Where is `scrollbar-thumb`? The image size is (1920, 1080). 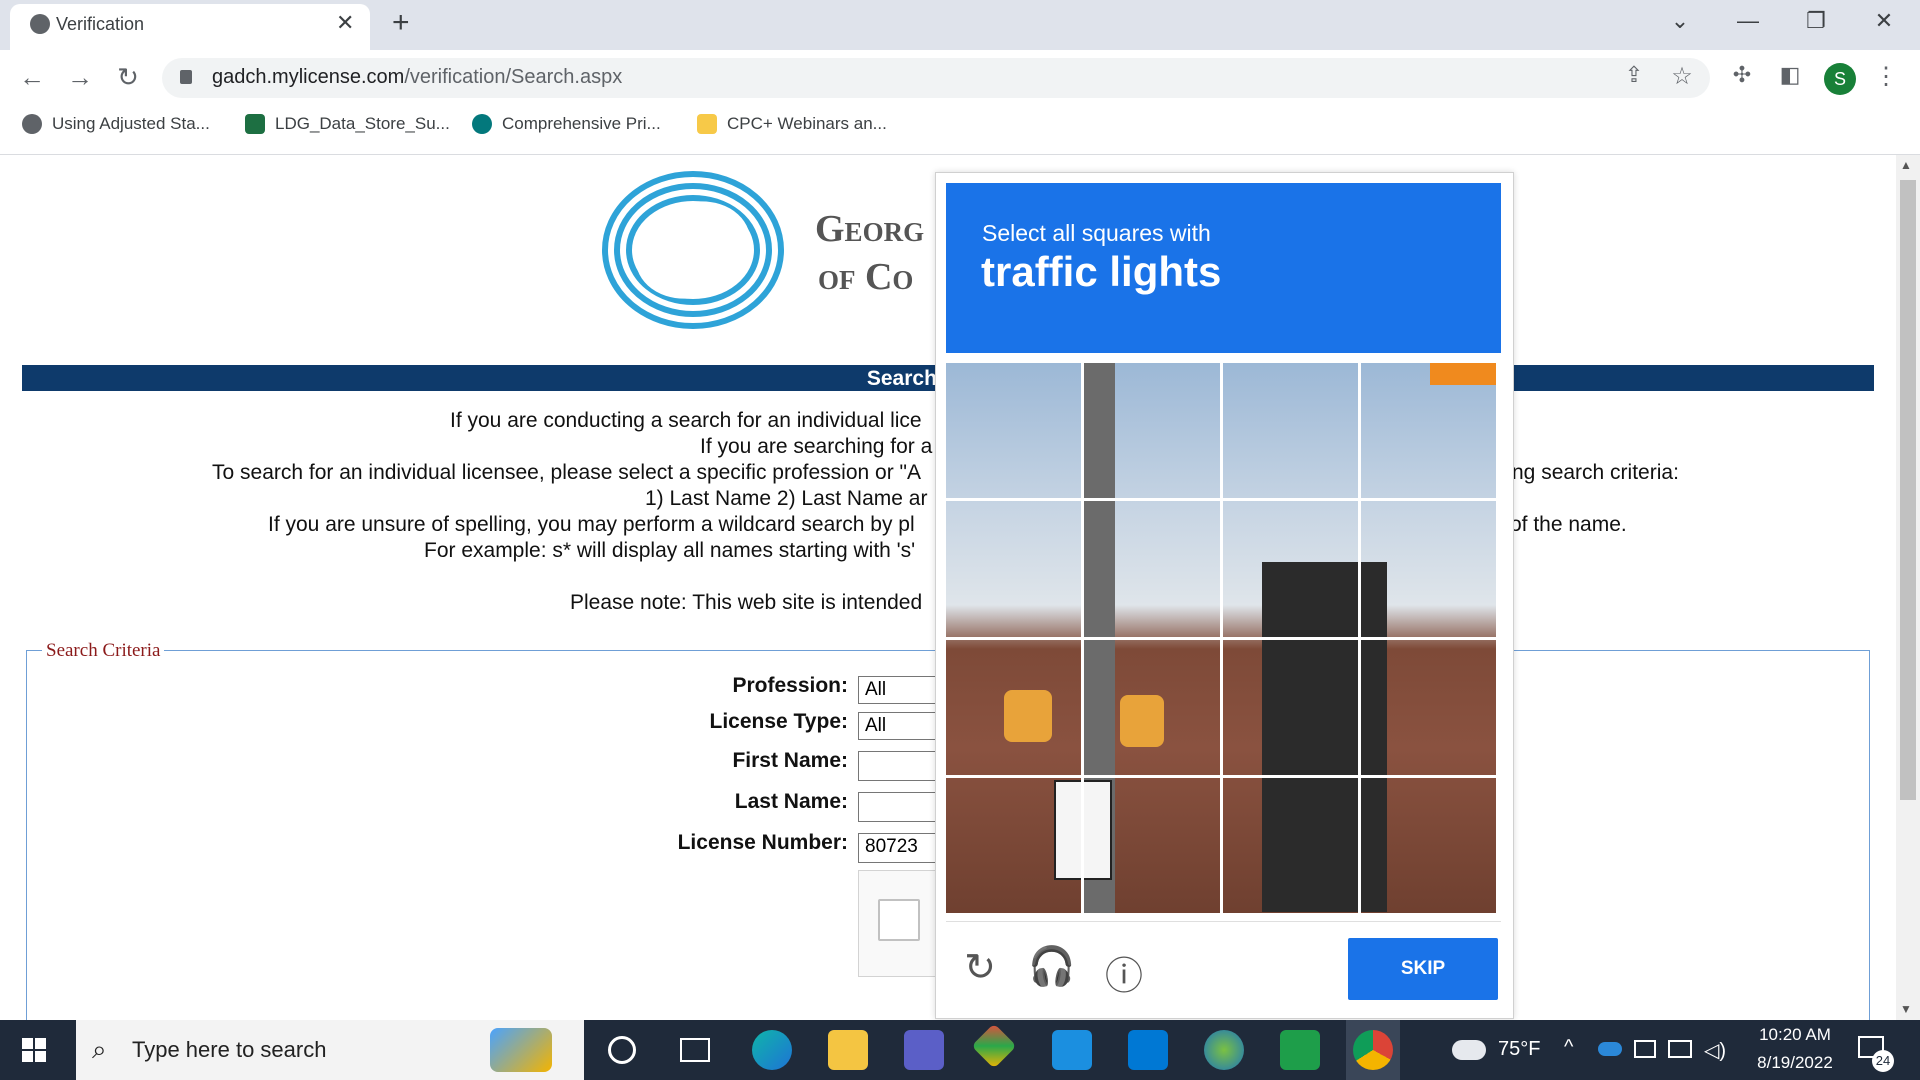 scrollbar-thumb is located at coordinates (1908, 490).